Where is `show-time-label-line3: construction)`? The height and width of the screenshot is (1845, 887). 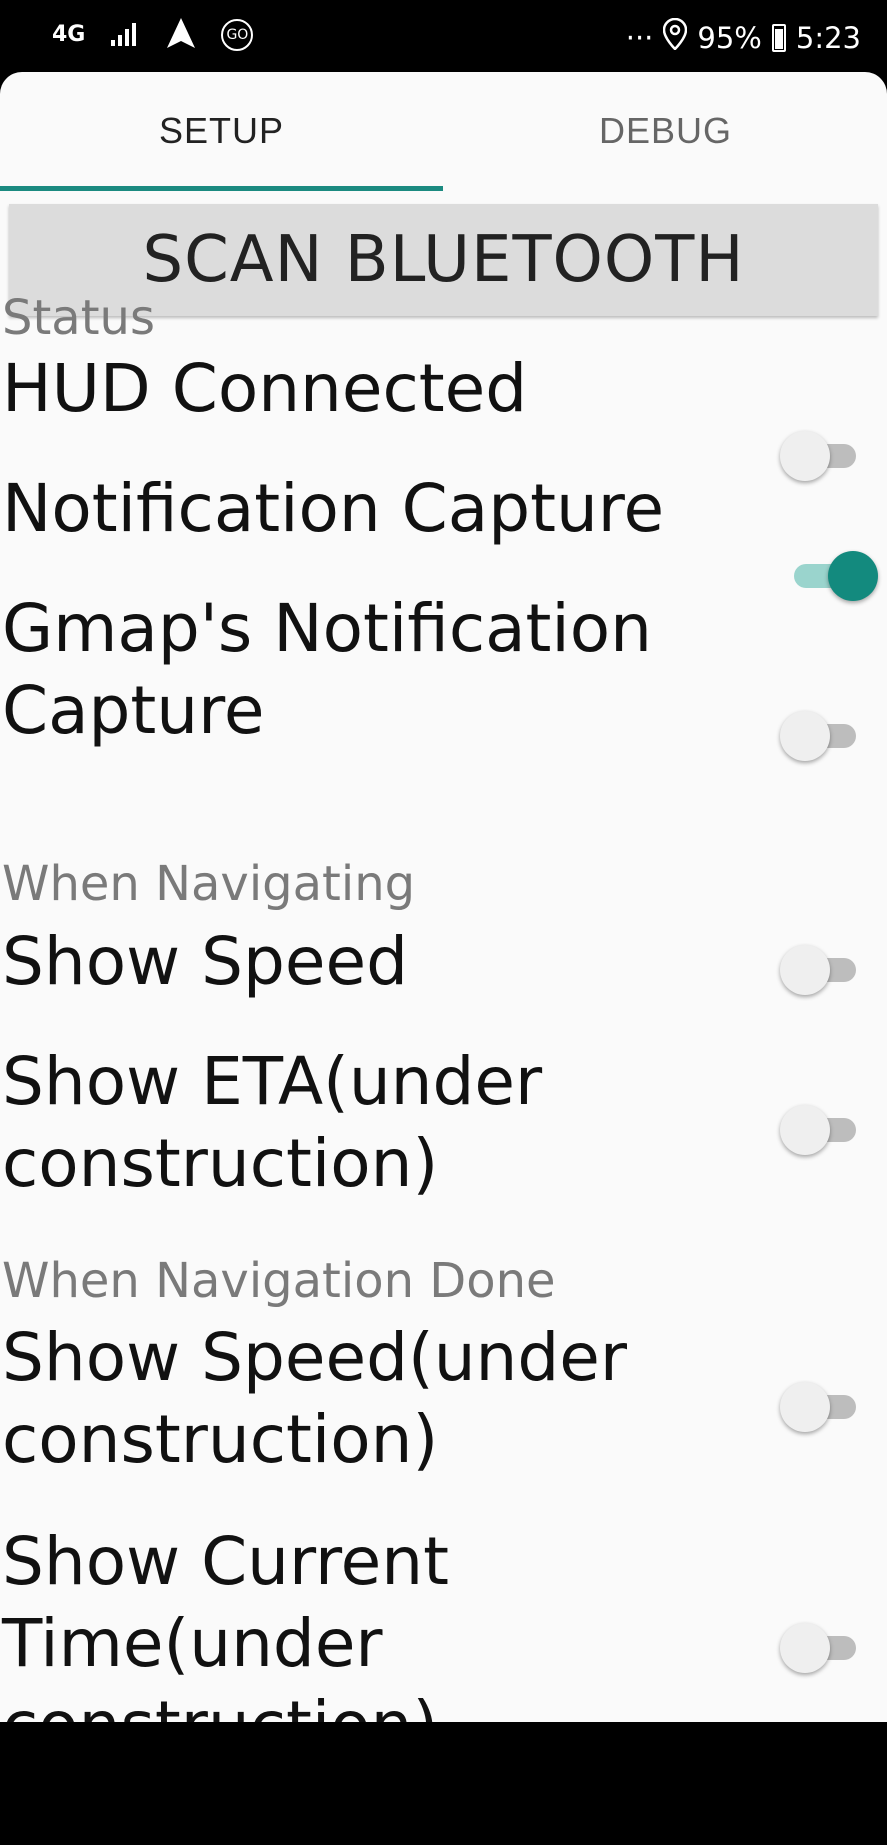 show-time-label-line3: construction) is located at coordinates (220, 1703).